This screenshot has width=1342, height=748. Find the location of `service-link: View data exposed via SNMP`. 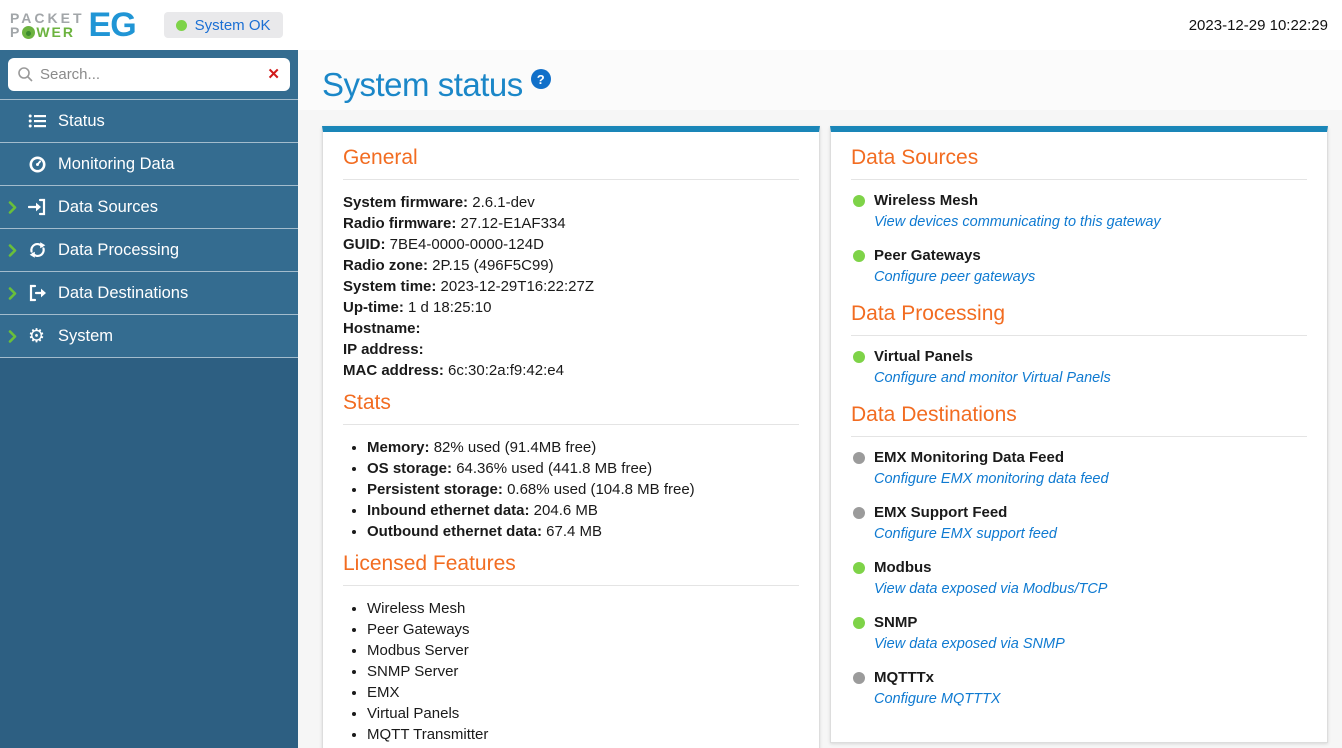

service-link: View data exposed via SNMP is located at coordinates (969, 644).